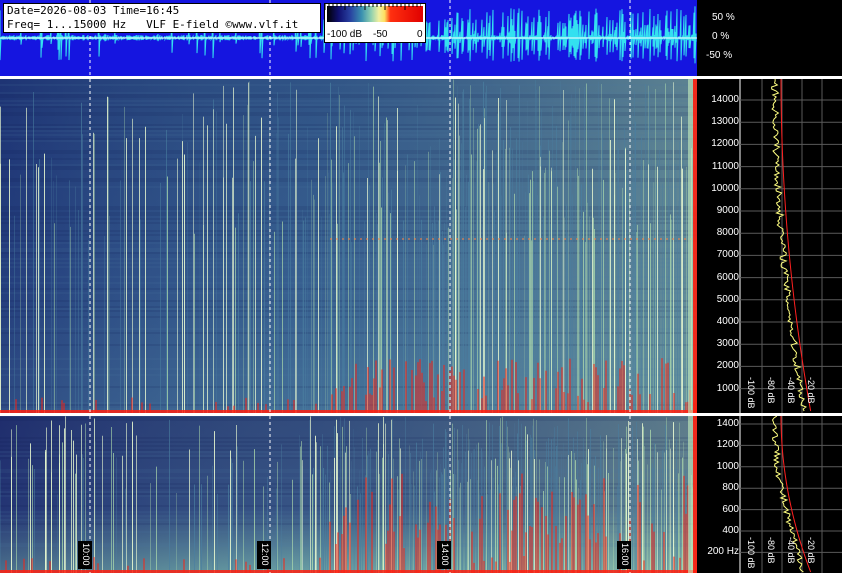 This screenshot has height=573, width=842. I want to click on frequency-tick-label: 5000, so click(727, 299).